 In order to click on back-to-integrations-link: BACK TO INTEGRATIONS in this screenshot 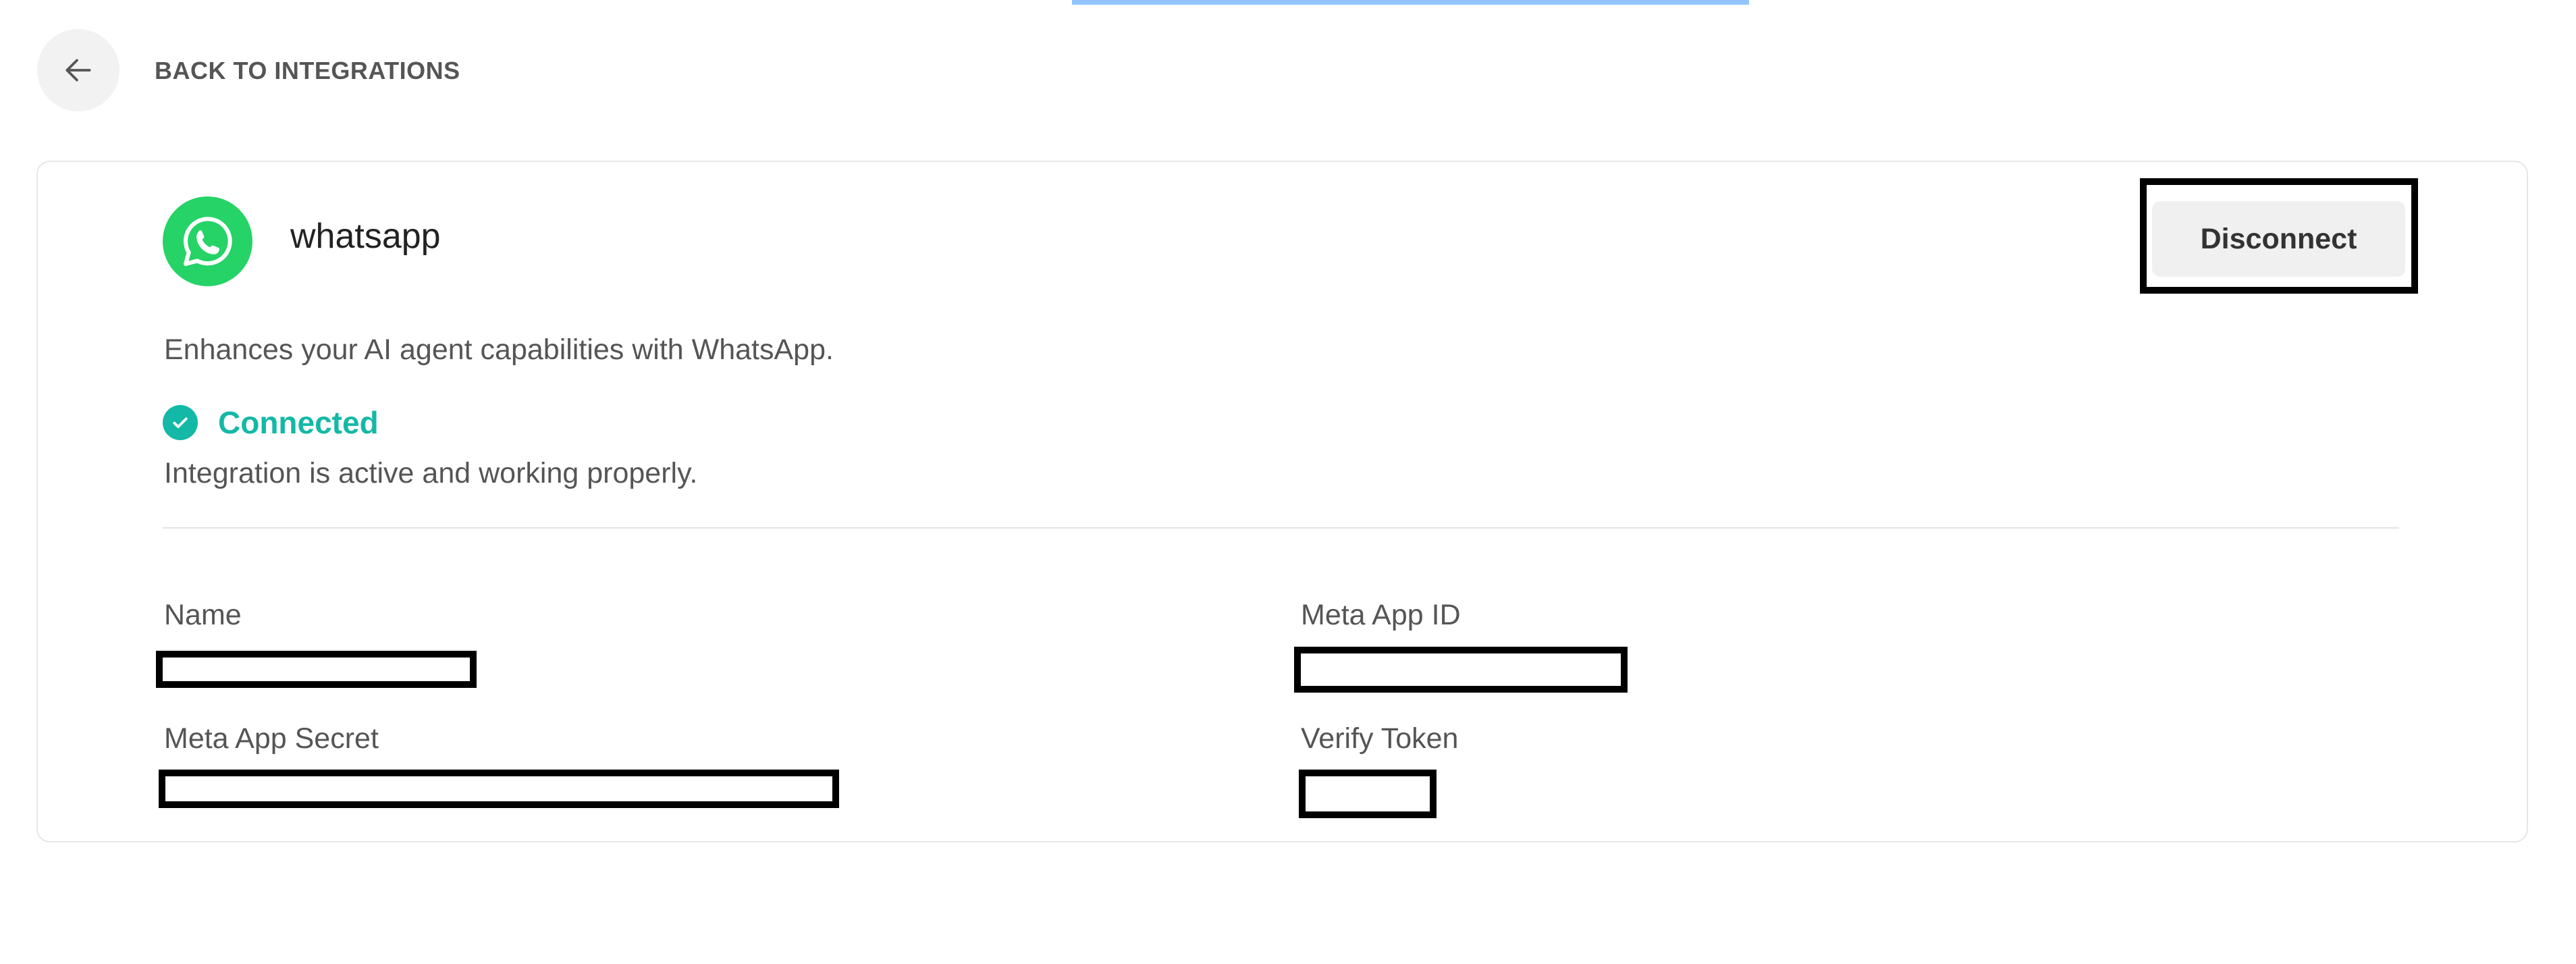, I will do `click(307, 71)`.